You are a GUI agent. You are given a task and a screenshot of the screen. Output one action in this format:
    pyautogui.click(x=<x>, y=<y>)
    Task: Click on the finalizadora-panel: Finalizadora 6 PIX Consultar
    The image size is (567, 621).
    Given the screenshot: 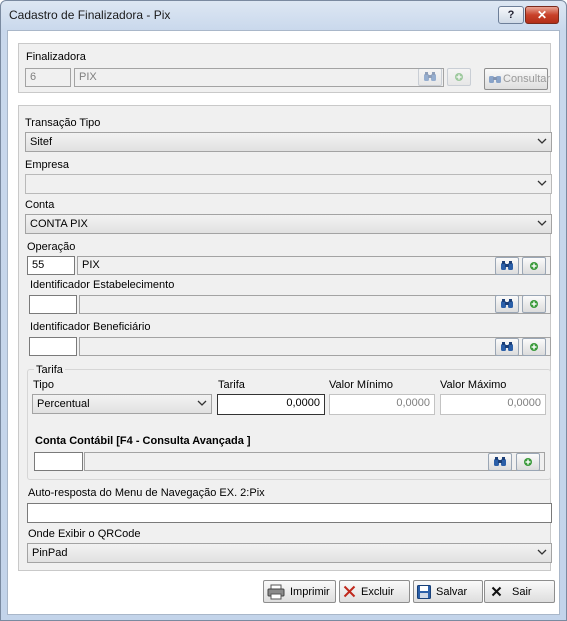 What is the action you would take?
    pyautogui.click(x=284, y=68)
    